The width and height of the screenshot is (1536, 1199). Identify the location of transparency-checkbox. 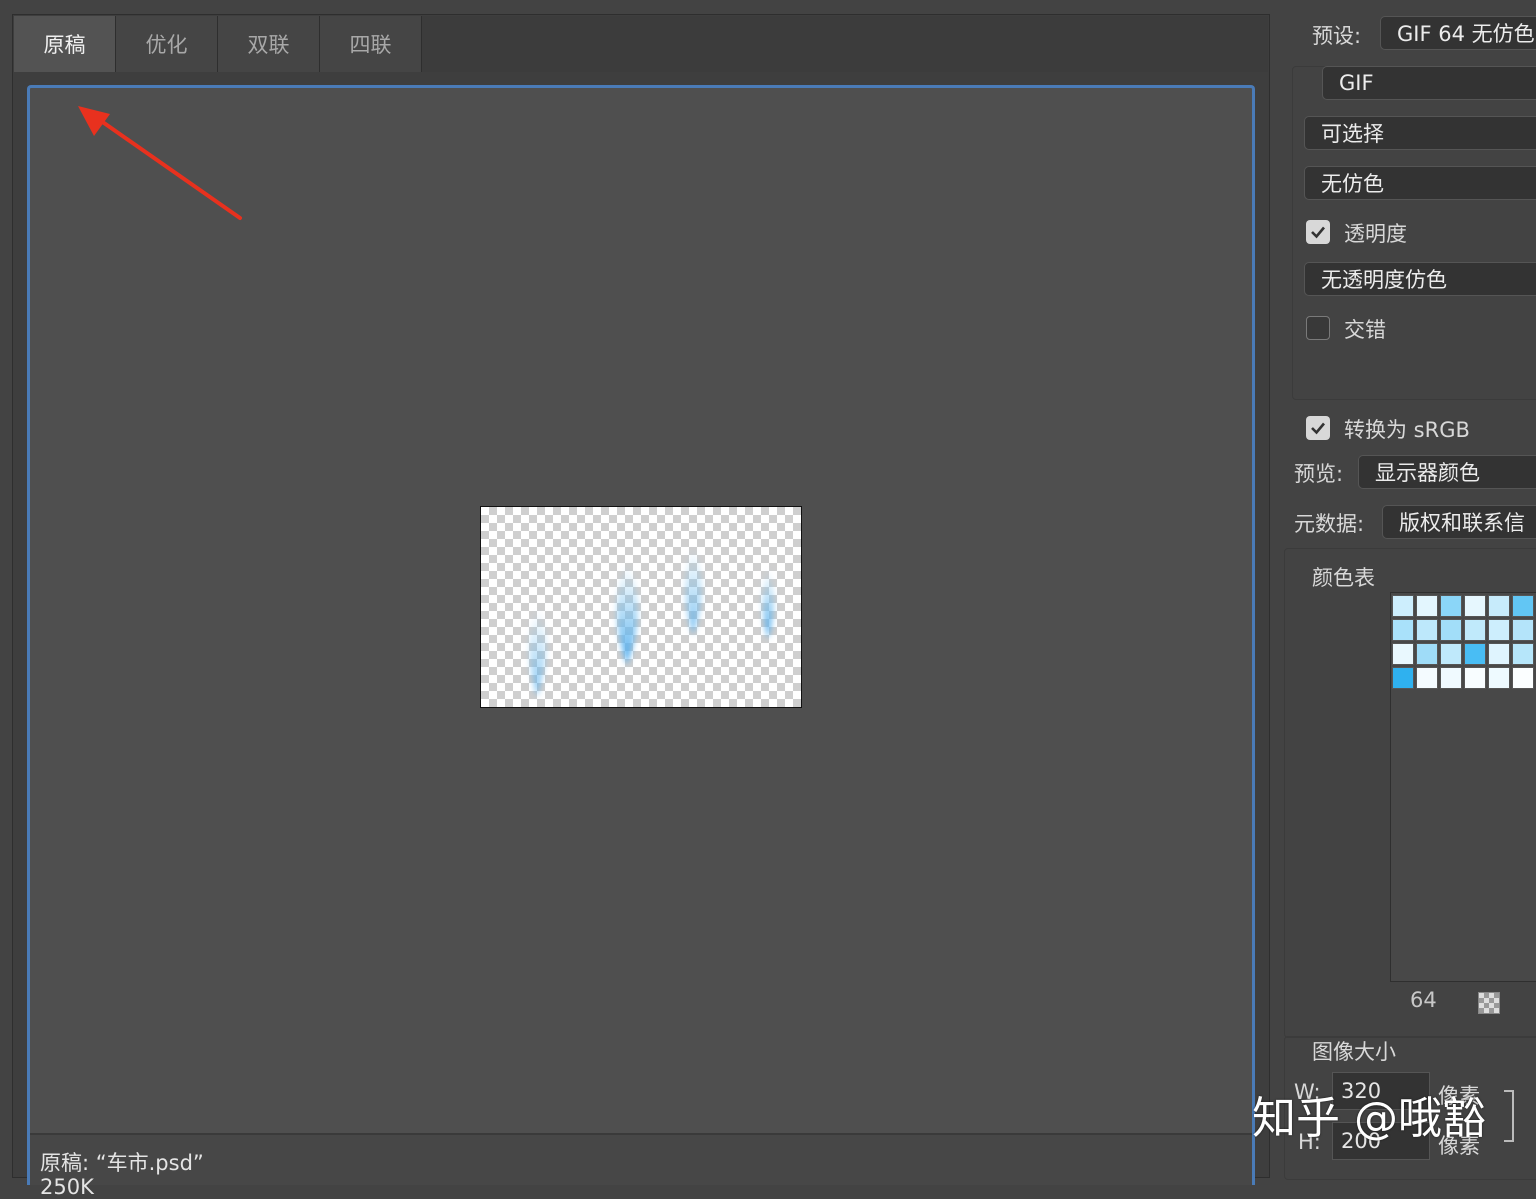
(1318, 232).